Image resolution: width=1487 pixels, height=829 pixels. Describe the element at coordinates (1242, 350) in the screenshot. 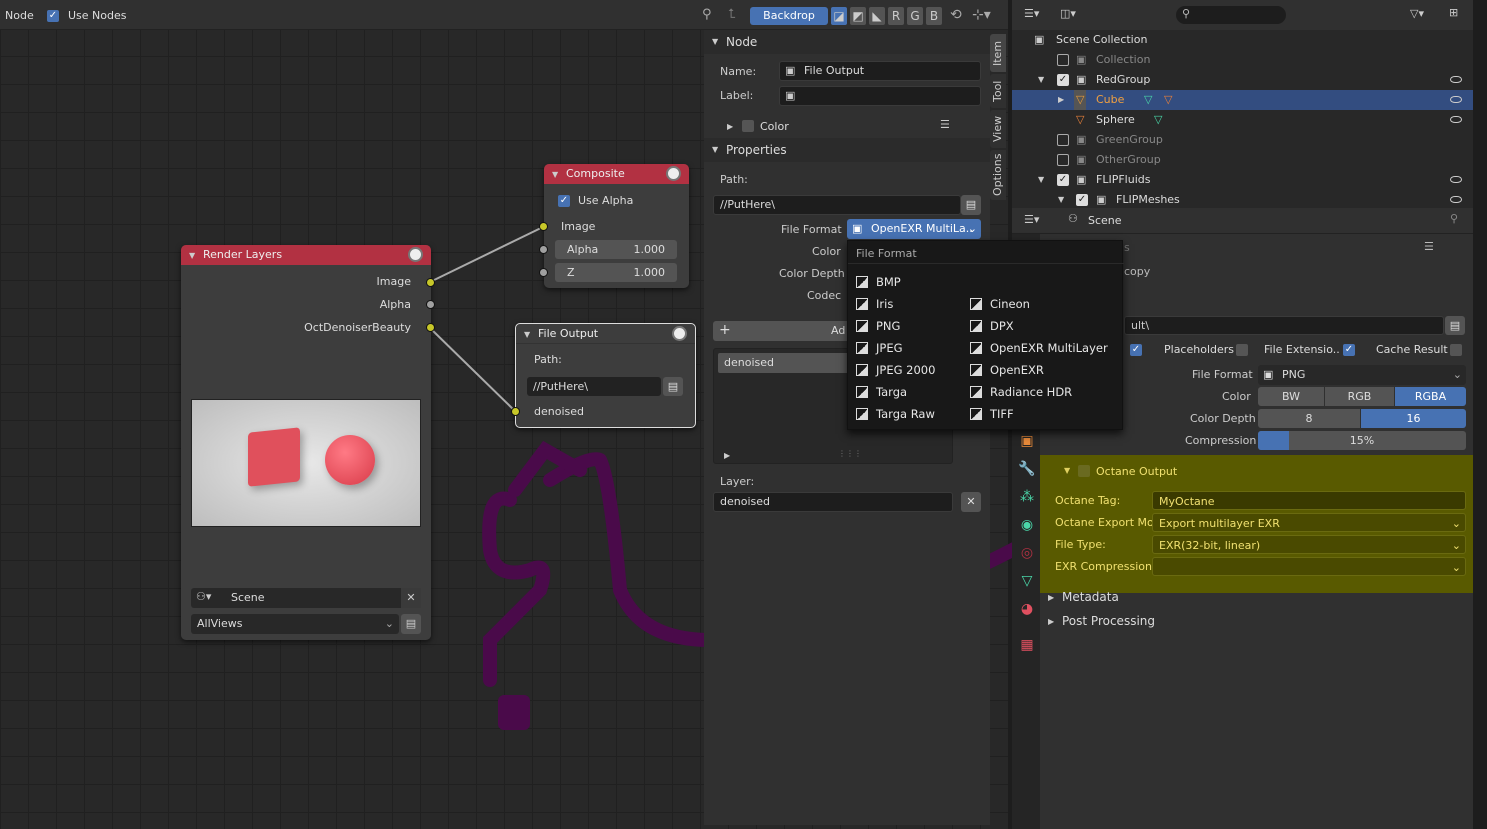

I see `placeholders-checkbox` at that location.